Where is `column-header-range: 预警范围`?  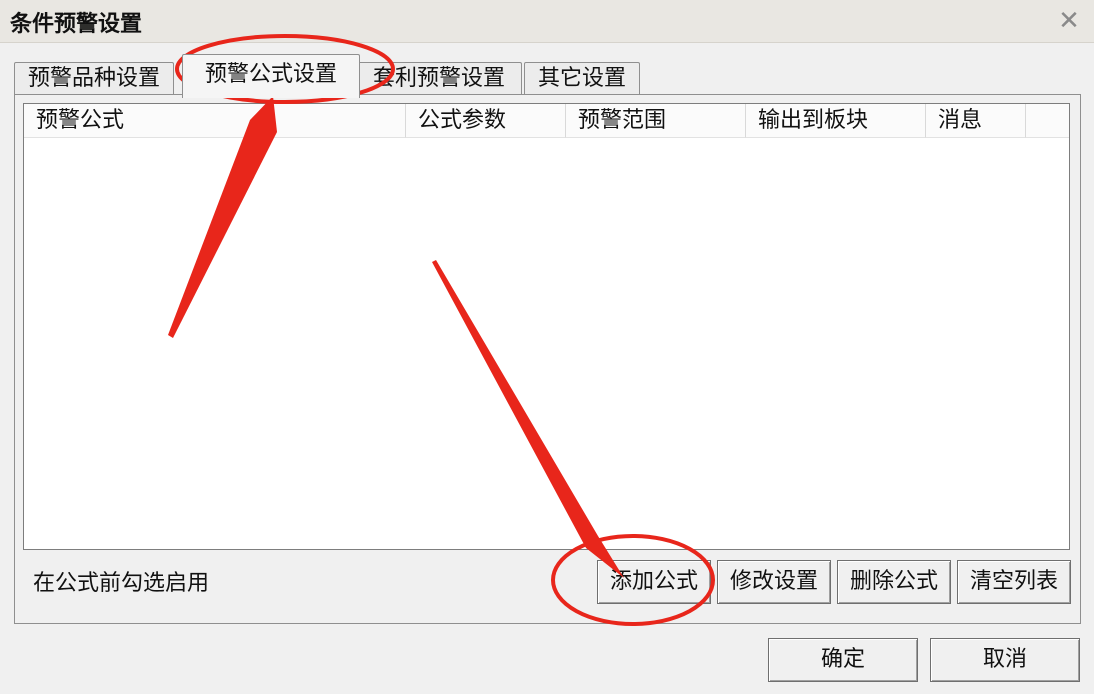
column-header-range: 预警范围 is located at coordinates (656, 121).